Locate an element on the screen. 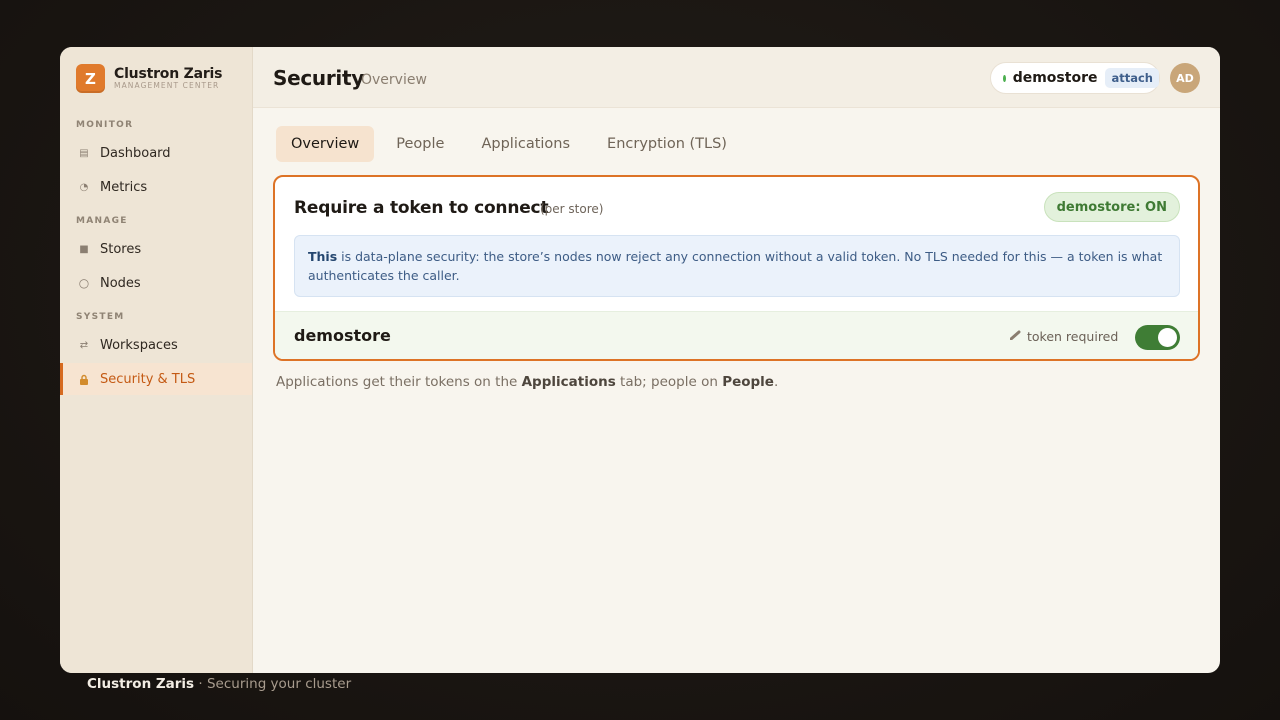 This screenshot has height=720, width=1280. tab-applications: Applications is located at coordinates (525, 144).